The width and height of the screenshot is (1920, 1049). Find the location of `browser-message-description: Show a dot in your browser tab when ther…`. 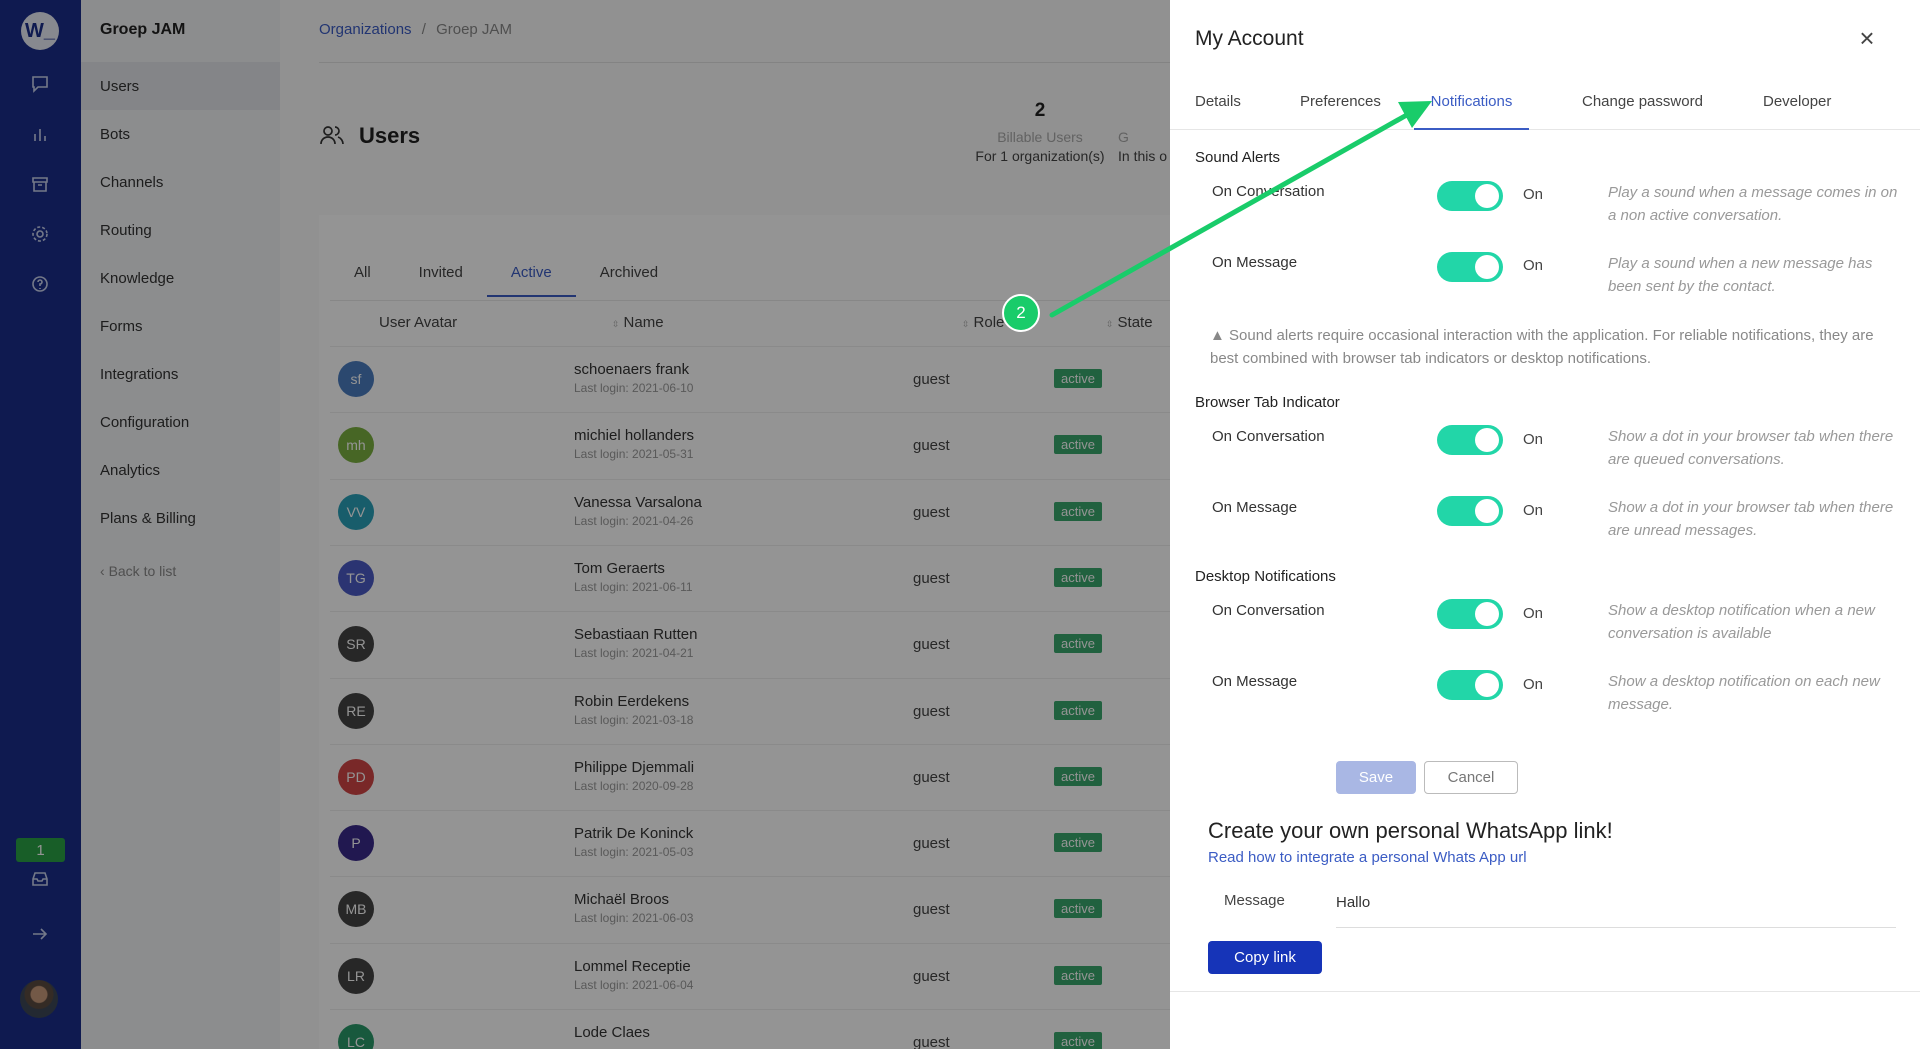

browser-message-description: Show a dot in your browser tab when ther… is located at coordinates (1751, 519).